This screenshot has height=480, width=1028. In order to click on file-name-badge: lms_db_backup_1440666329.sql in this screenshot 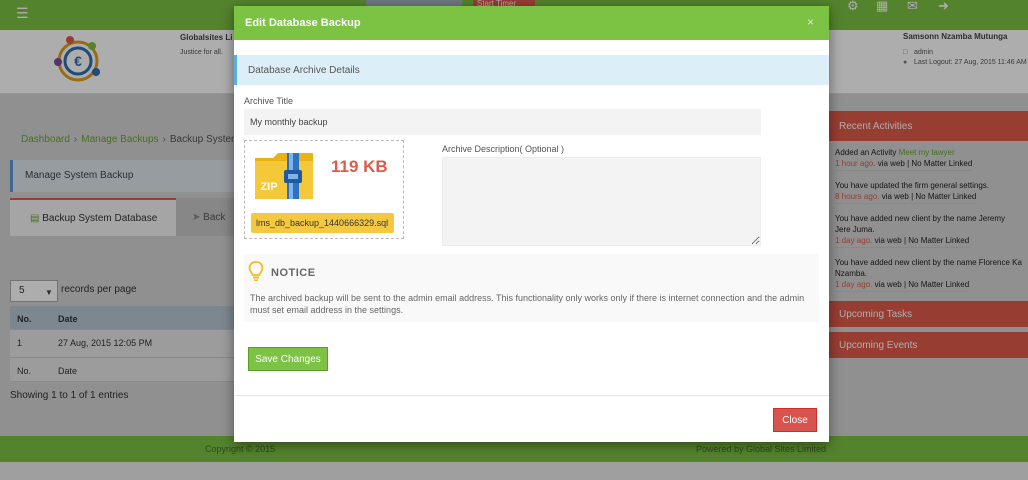, I will do `click(322, 223)`.